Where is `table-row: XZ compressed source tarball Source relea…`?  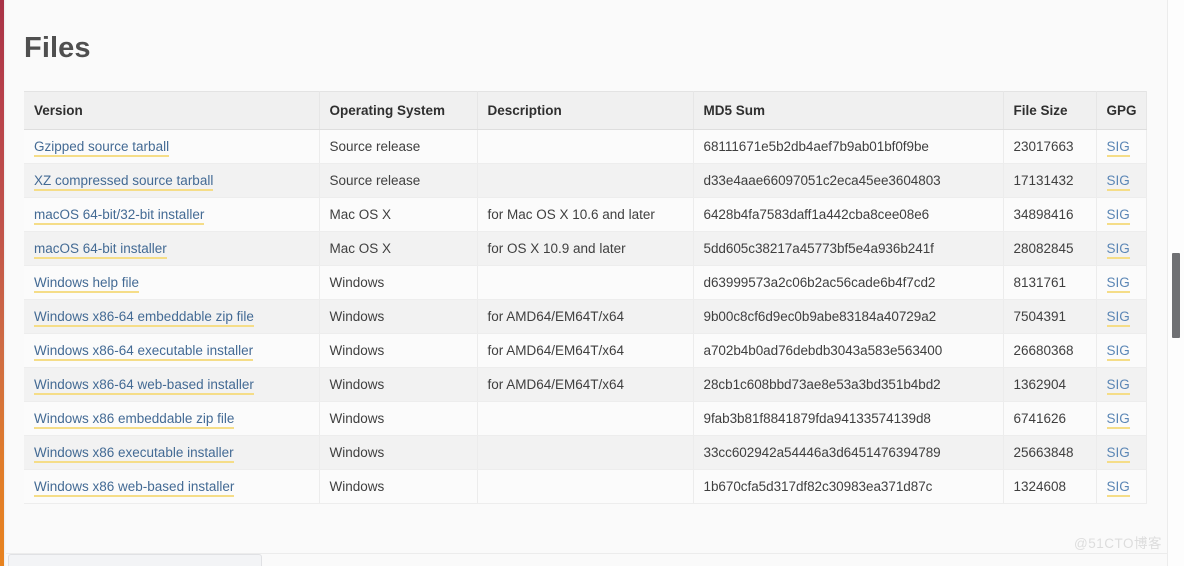
table-row: XZ compressed source tarball Source relea… is located at coordinates (585, 180).